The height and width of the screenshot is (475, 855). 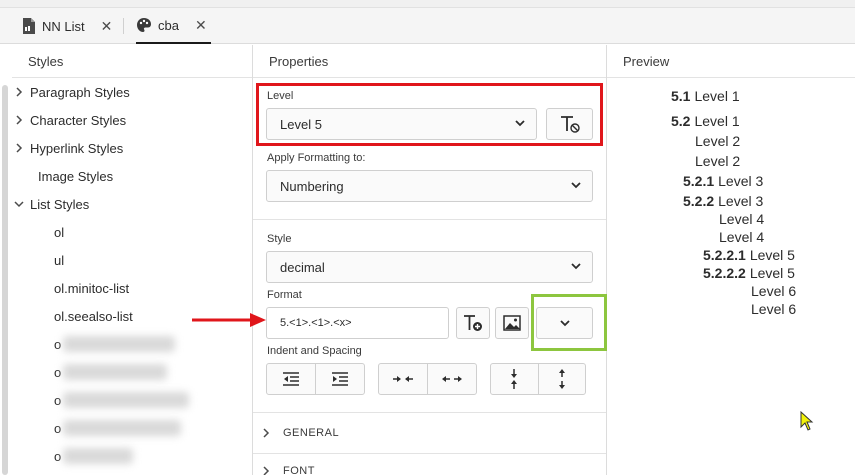 What do you see at coordinates (339, 379) in the screenshot?
I see `increase-indent-button` at bounding box center [339, 379].